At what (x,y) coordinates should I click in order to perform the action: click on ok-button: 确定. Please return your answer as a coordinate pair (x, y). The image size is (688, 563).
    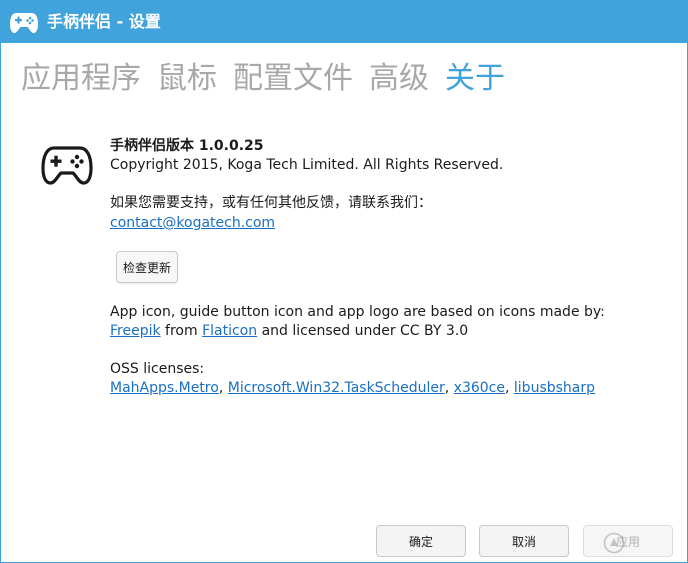
    Looking at the image, I should click on (421, 541).